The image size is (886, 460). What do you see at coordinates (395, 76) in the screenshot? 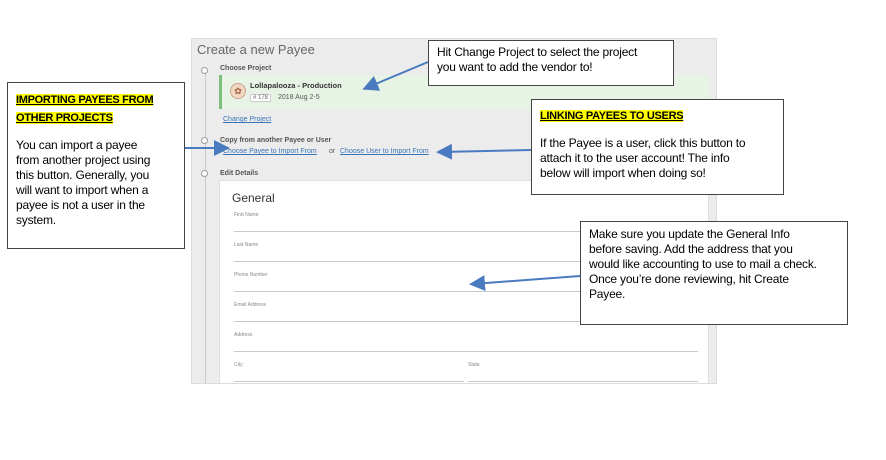
I see `change-project-arrow` at bounding box center [395, 76].